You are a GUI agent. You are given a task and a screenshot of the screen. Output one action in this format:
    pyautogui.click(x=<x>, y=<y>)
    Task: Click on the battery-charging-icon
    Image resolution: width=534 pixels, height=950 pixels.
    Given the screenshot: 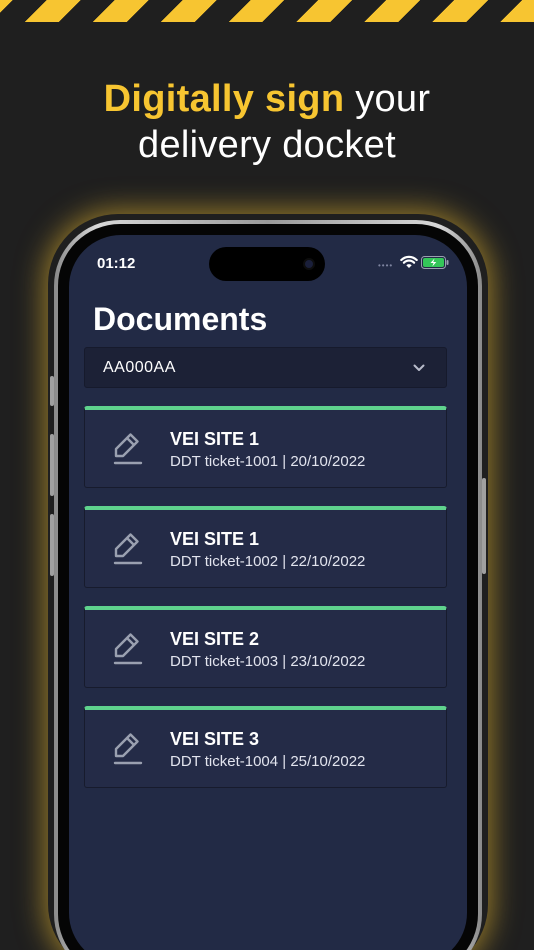 What is the action you would take?
    pyautogui.click(x=435, y=262)
    